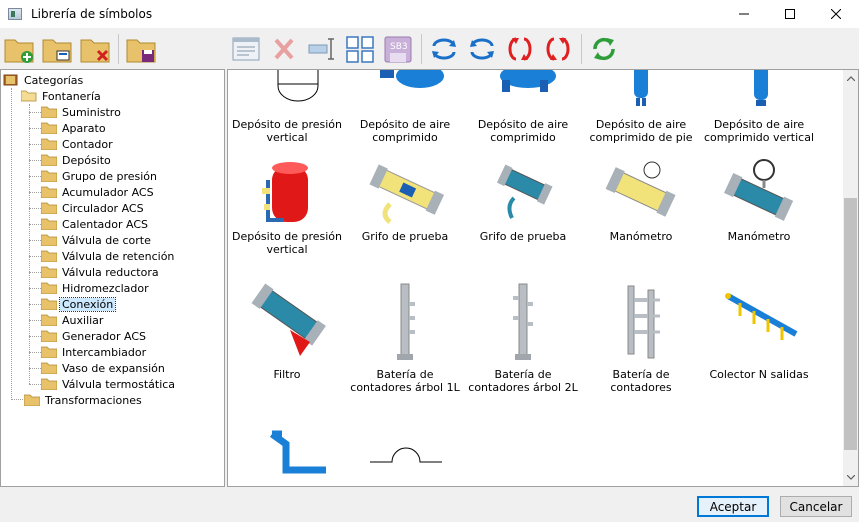 The width and height of the screenshot is (859, 522). I want to click on vertical-air-tank-icon, so click(761, 88).